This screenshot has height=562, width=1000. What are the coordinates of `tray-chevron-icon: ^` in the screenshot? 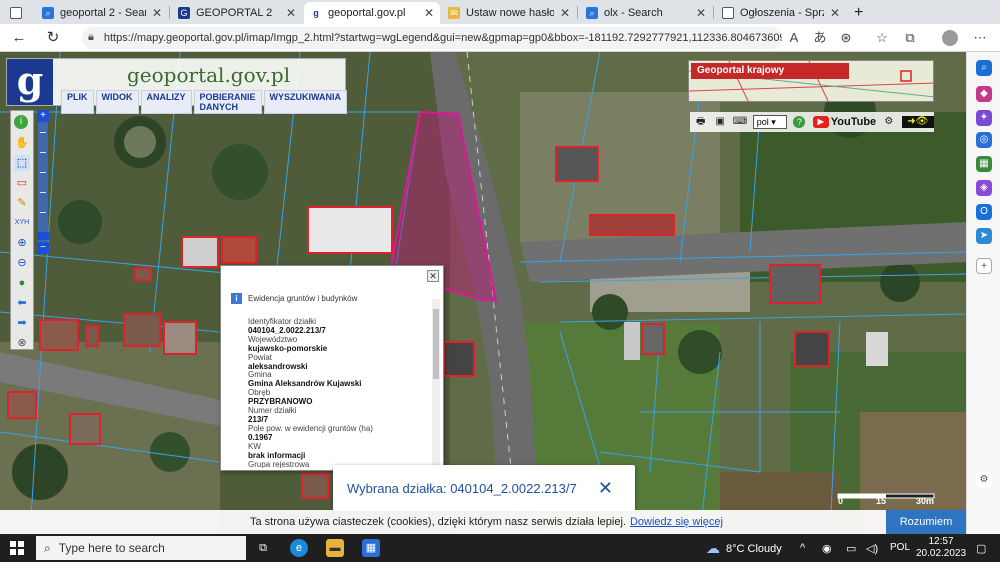 It's located at (802, 548).